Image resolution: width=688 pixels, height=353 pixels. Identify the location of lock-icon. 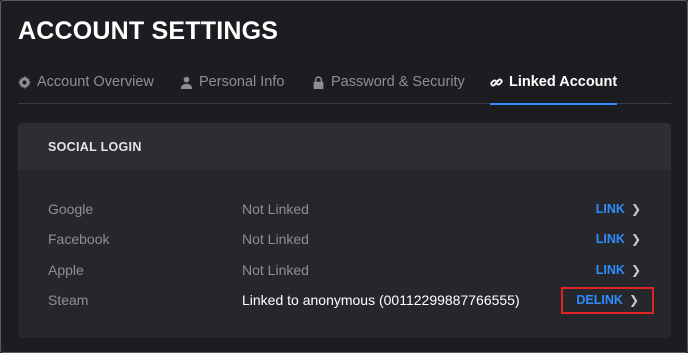
(318, 82).